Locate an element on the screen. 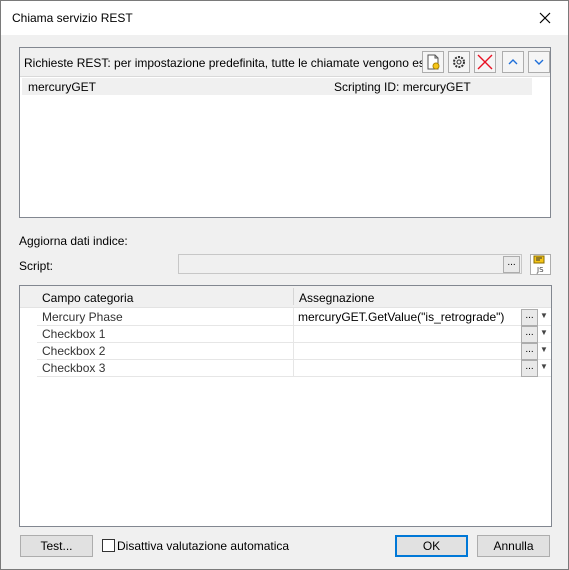 Image resolution: width=569 pixels, height=570 pixels. chevron-down-icon is located at coordinates (539, 62).